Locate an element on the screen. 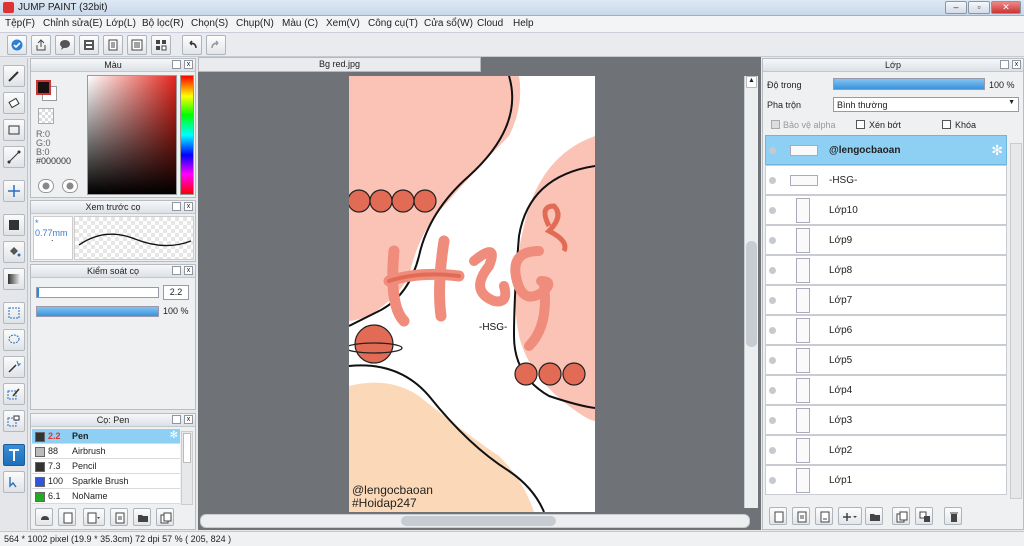 This screenshot has height=546, width=1024. move-tool is located at coordinates (14, 191).